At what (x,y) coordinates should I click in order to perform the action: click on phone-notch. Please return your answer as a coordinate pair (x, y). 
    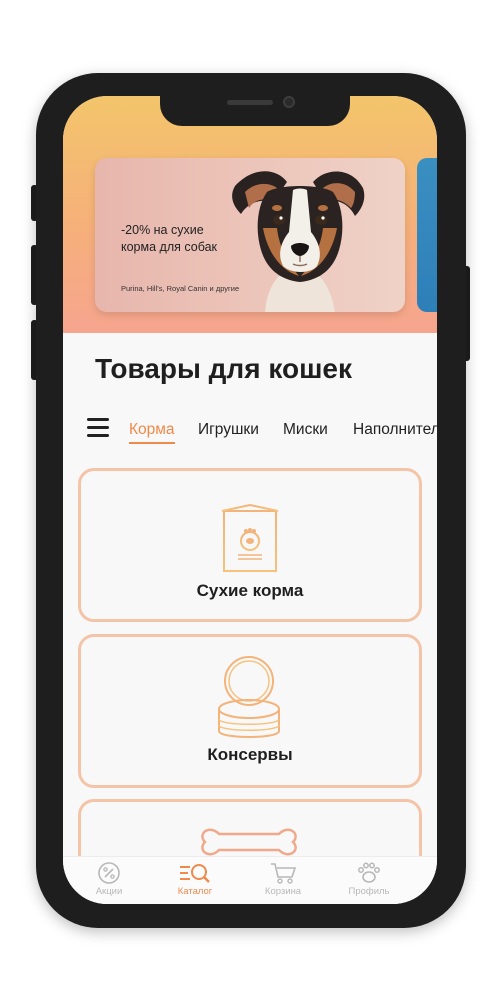
    Looking at the image, I should click on (255, 111).